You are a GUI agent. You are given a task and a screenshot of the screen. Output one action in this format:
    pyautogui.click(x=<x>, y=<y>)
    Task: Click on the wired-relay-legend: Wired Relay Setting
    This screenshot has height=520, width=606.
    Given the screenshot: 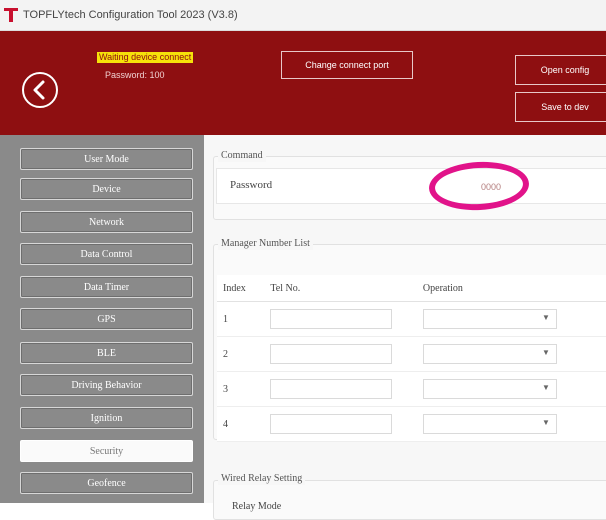 What is the action you would take?
    pyautogui.click(x=262, y=479)
    